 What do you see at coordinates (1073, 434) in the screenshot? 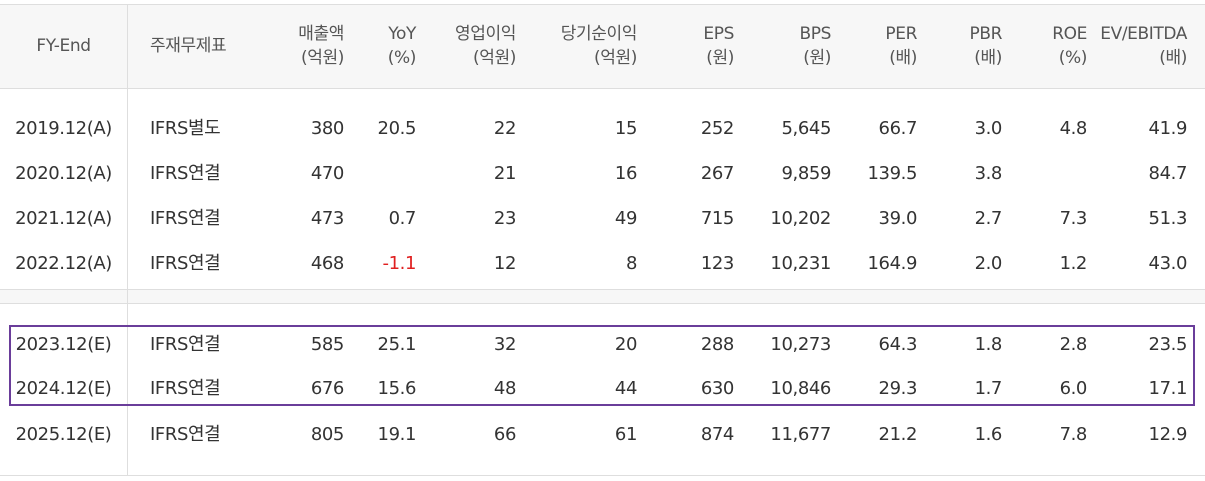
I see `cell-roe: 7.8` at bounding box center [1073, 434].